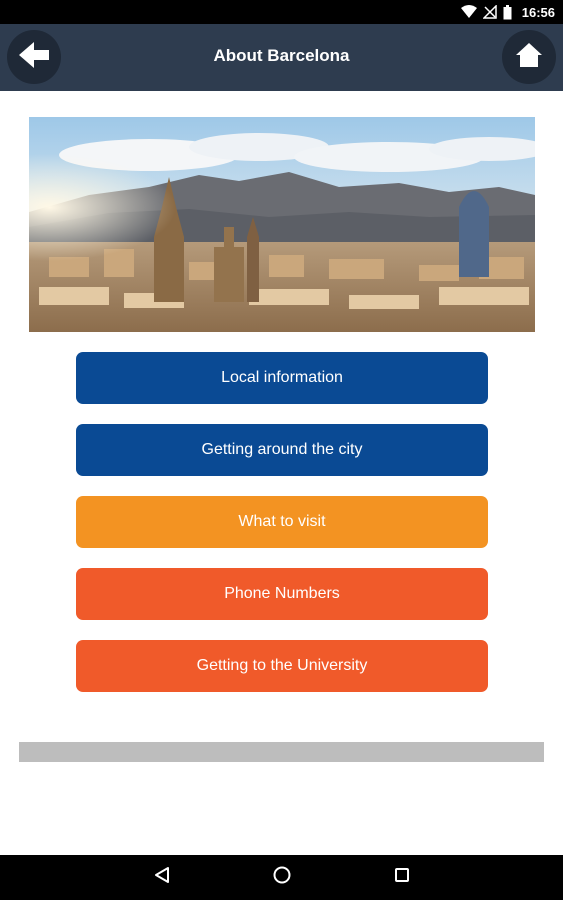 This screenshot has height=900, width=563. I want to click on getting-around-button: Getting around the city, so click(282, 450).